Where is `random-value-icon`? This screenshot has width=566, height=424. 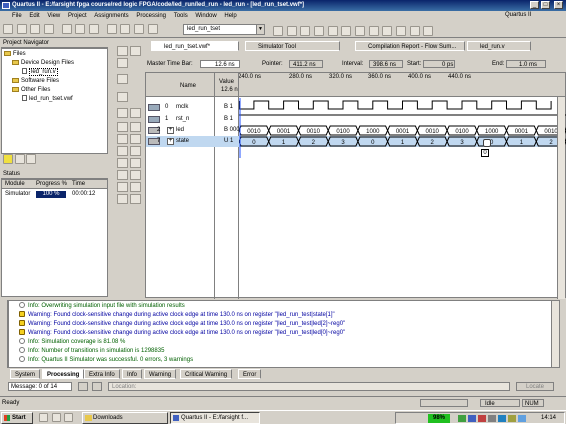
random-value-icon is located at coordinates (122, 187).